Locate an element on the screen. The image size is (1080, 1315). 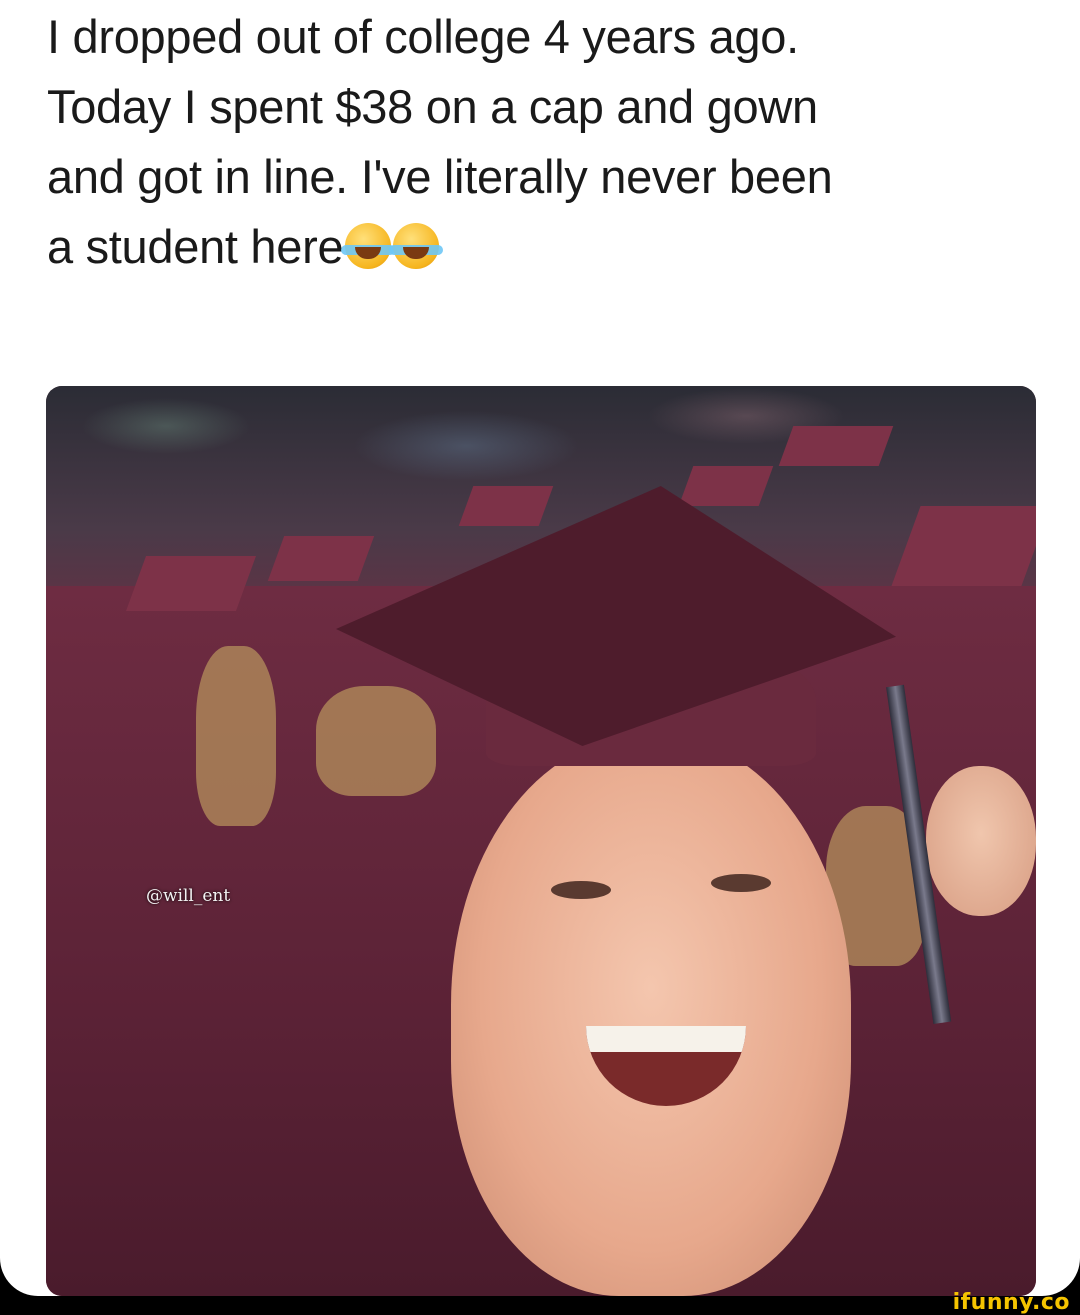
caption-line-2: Today I spent $38 on a cap and gown is located at coordinates (432, 106).